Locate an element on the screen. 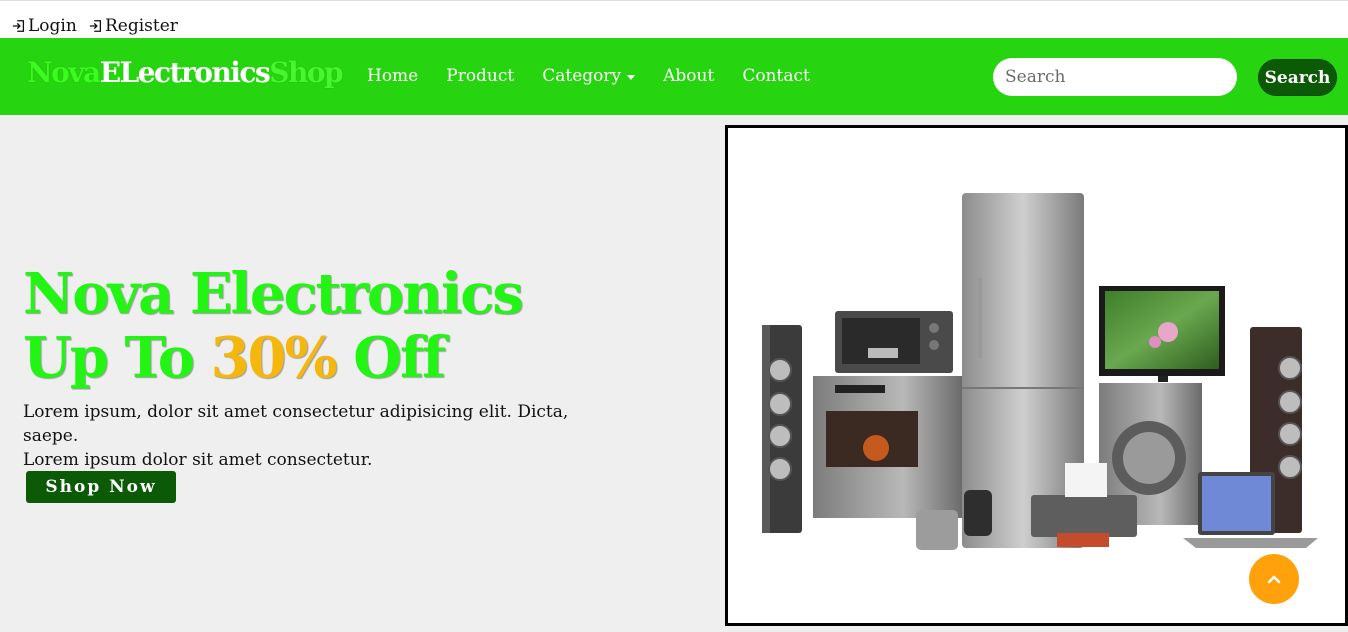  nav-about: About is located at coordinates (688, 76).